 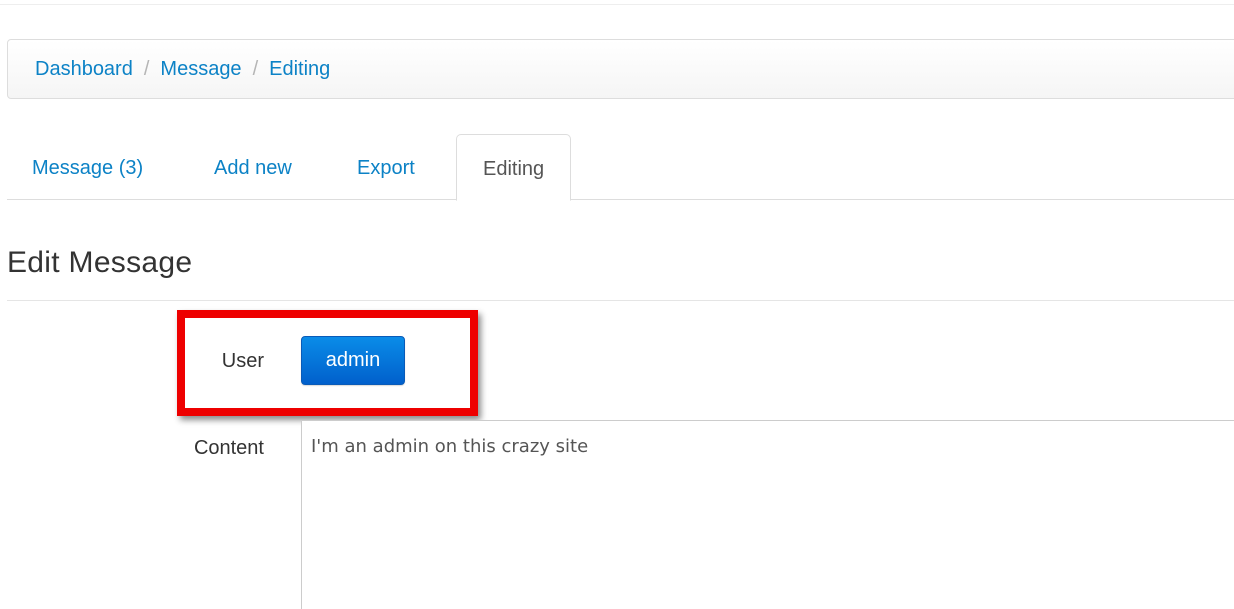 I want to click on tab-export: Export, so click(x=386, y=167).